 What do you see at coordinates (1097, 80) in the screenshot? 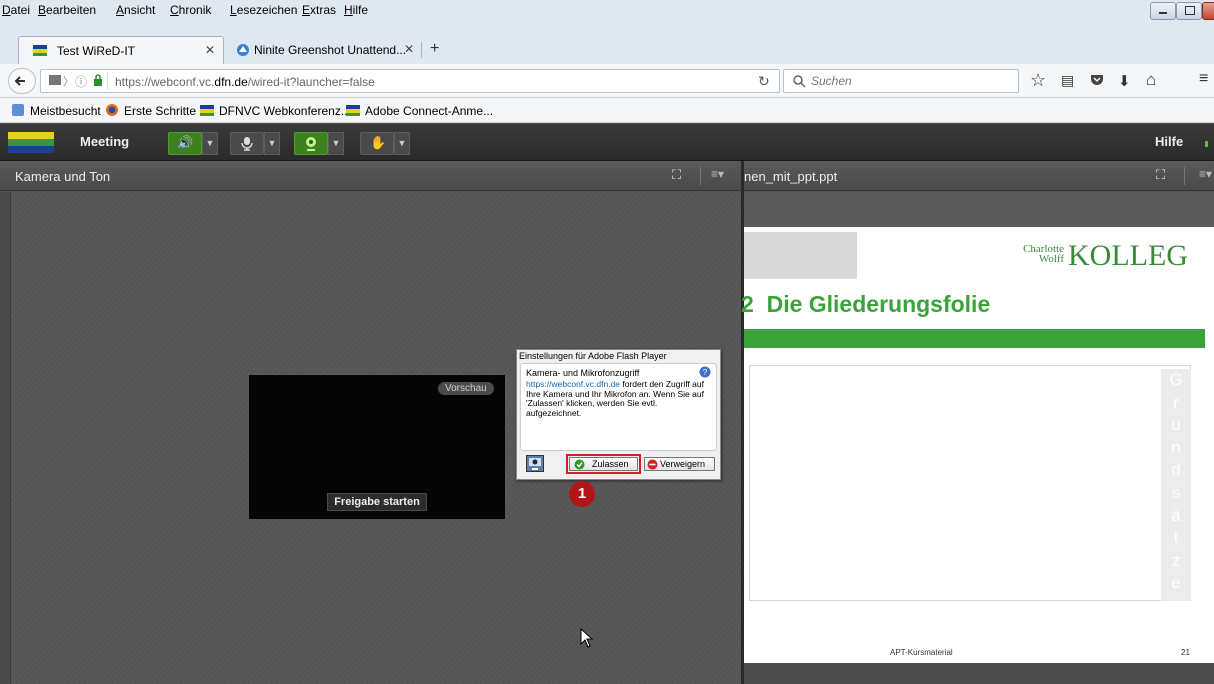
I see `pocket-icon` at bounding box center [1097, 80].